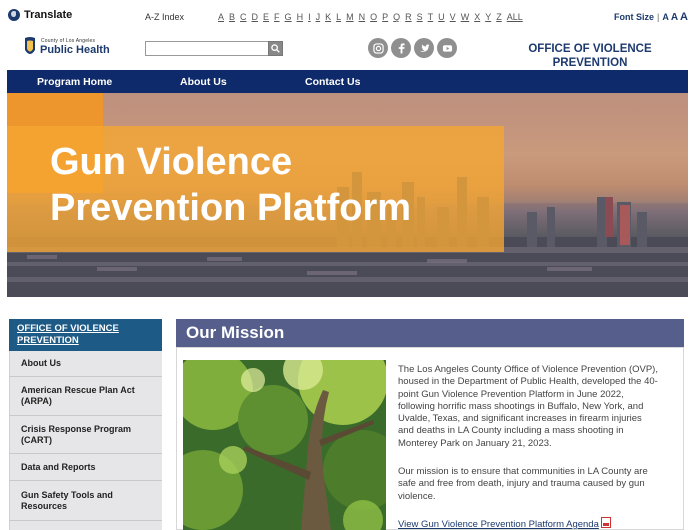  What do you see at coordinates (665, 17) in the screenshot?
I see `font-size-small-button: A` at bounding box center [665, 17].